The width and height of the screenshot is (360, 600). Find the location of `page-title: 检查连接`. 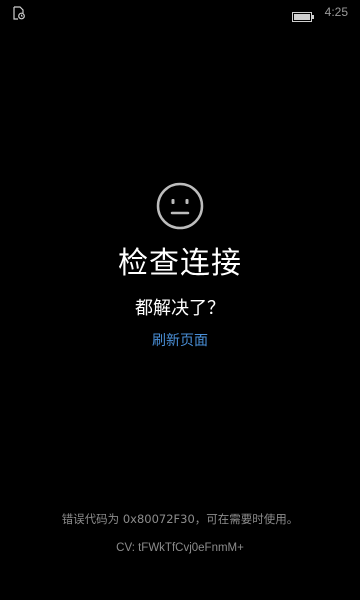

page-title: 检查连接 is located at coordinates (180, 263).